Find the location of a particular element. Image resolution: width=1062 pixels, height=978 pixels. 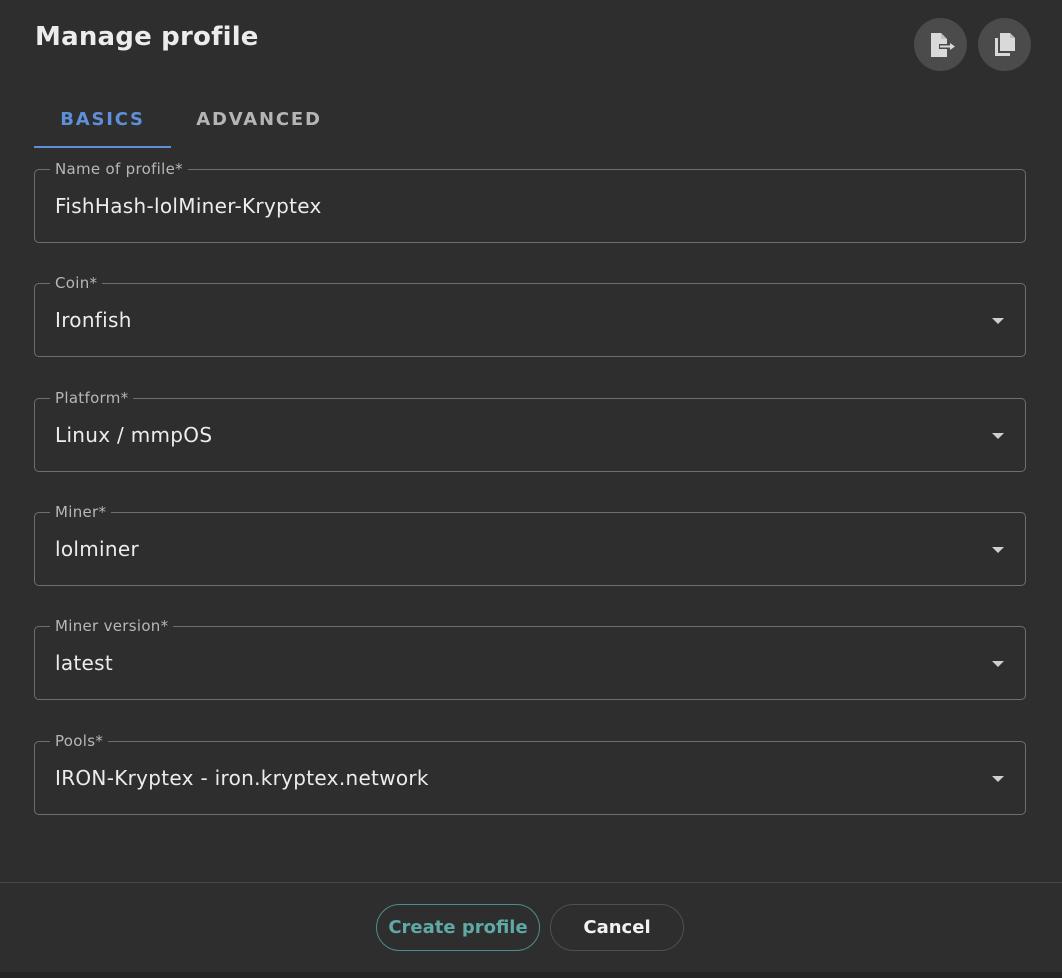

tab-basics: BASICS is located at coordinates (102, 119).